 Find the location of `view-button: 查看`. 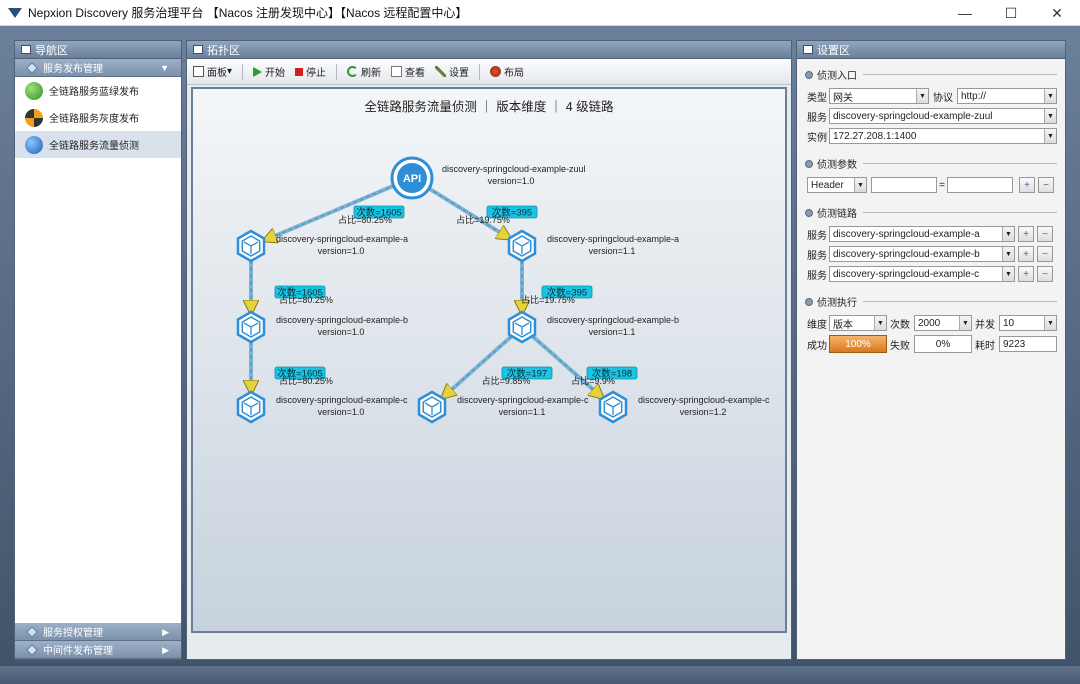

view-button: 查看 is located at coordinates (408, 71).